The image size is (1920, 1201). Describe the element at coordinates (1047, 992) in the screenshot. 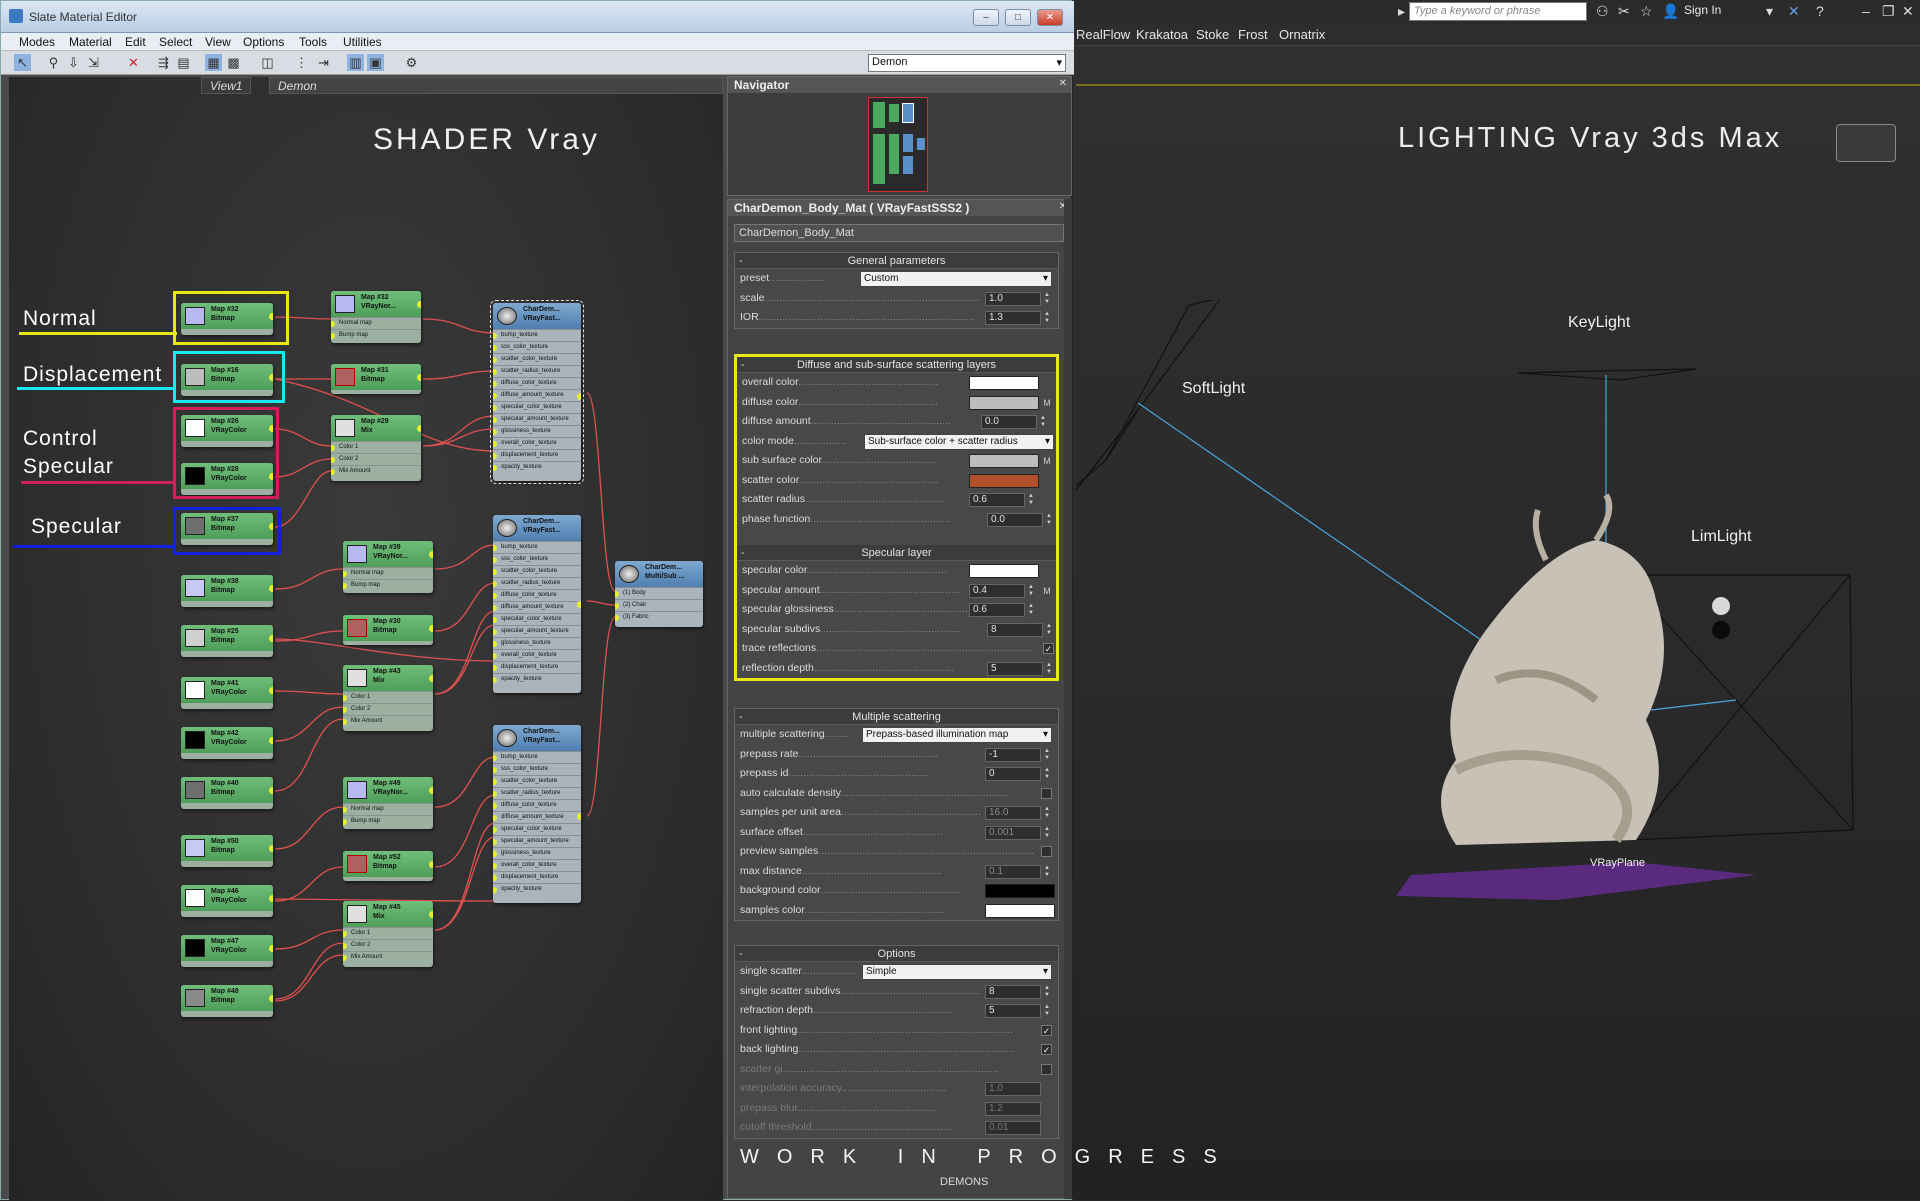

I see `single-subdivs-spinner: ▲ ▼` at that location.